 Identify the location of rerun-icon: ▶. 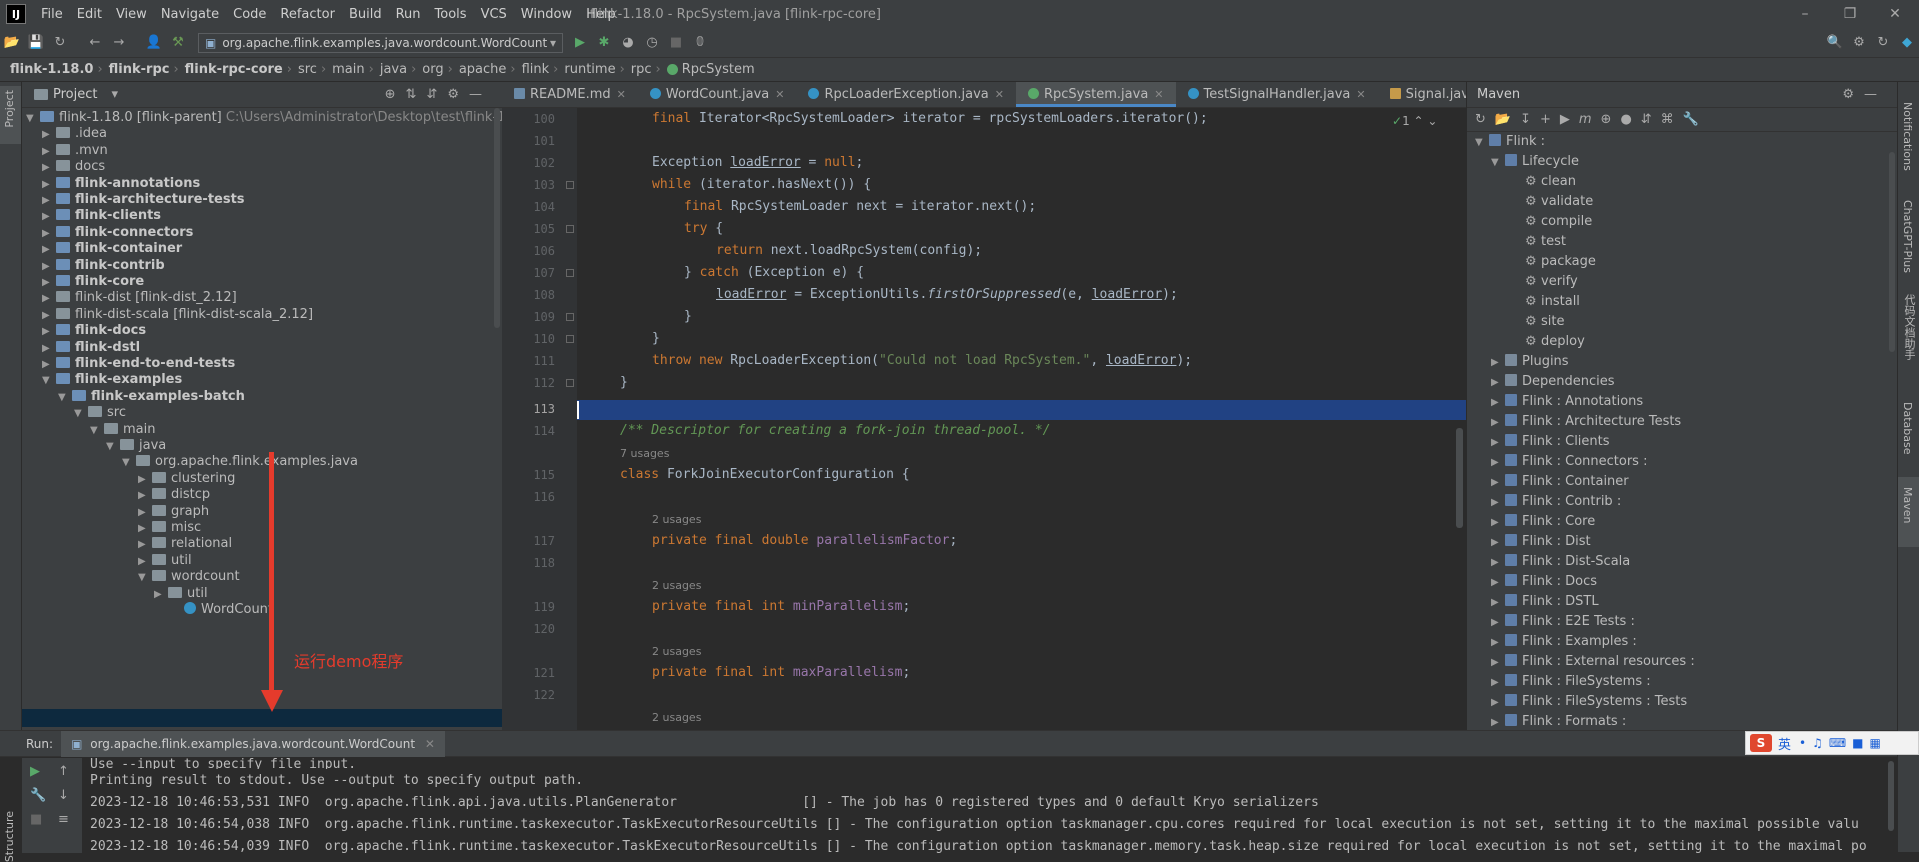
(35, 771).